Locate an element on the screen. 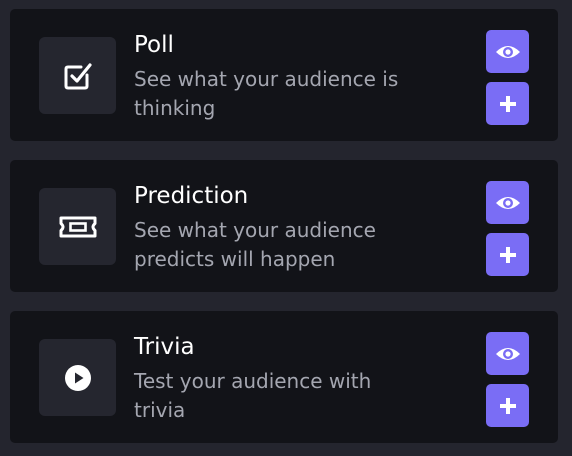 This screenshot has width=572, height=456. trivia-icon-tile is located at coordinates (77, 377).